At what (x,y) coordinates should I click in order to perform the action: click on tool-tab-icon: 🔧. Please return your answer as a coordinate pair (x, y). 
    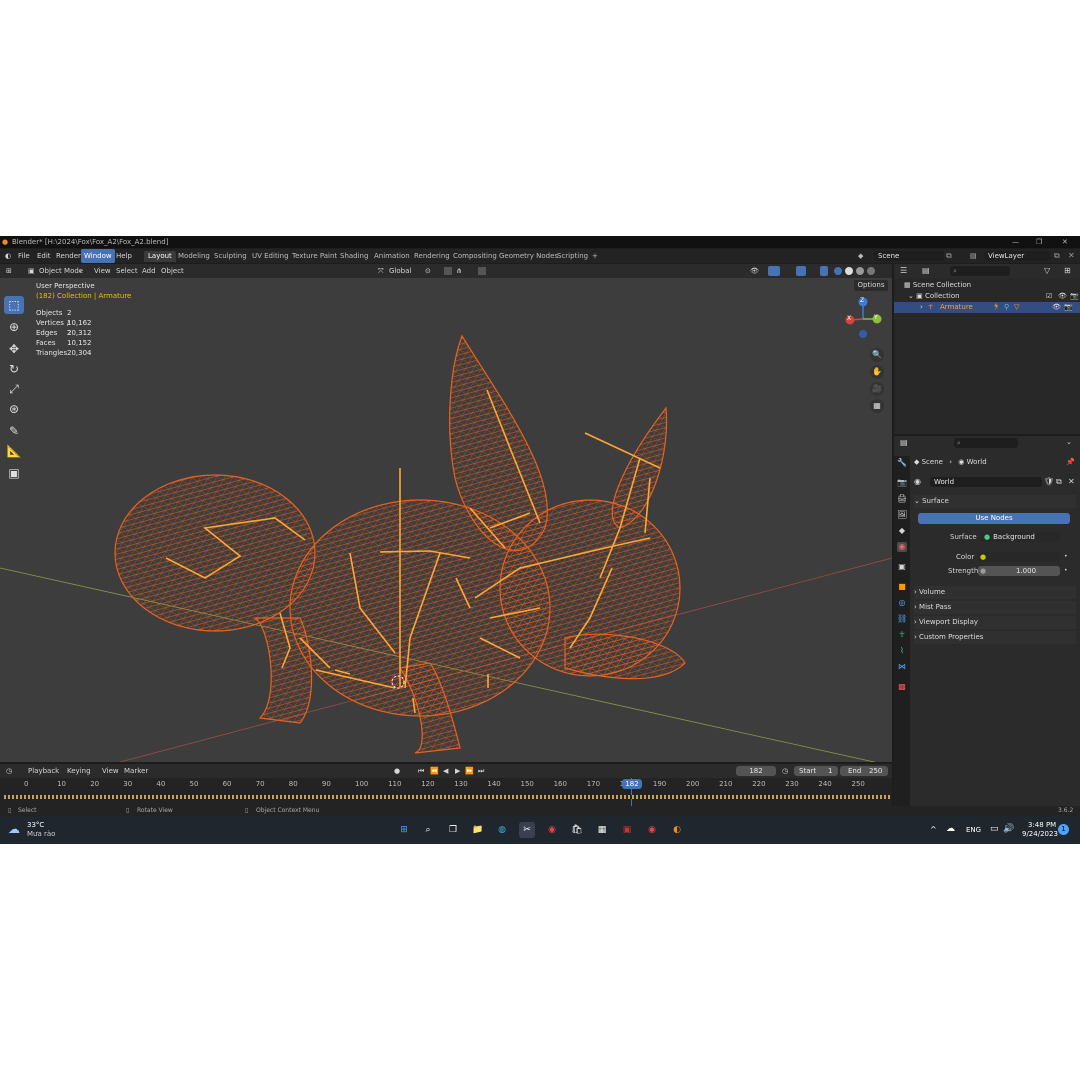
    Looking at the image, I should click on (902, 463).